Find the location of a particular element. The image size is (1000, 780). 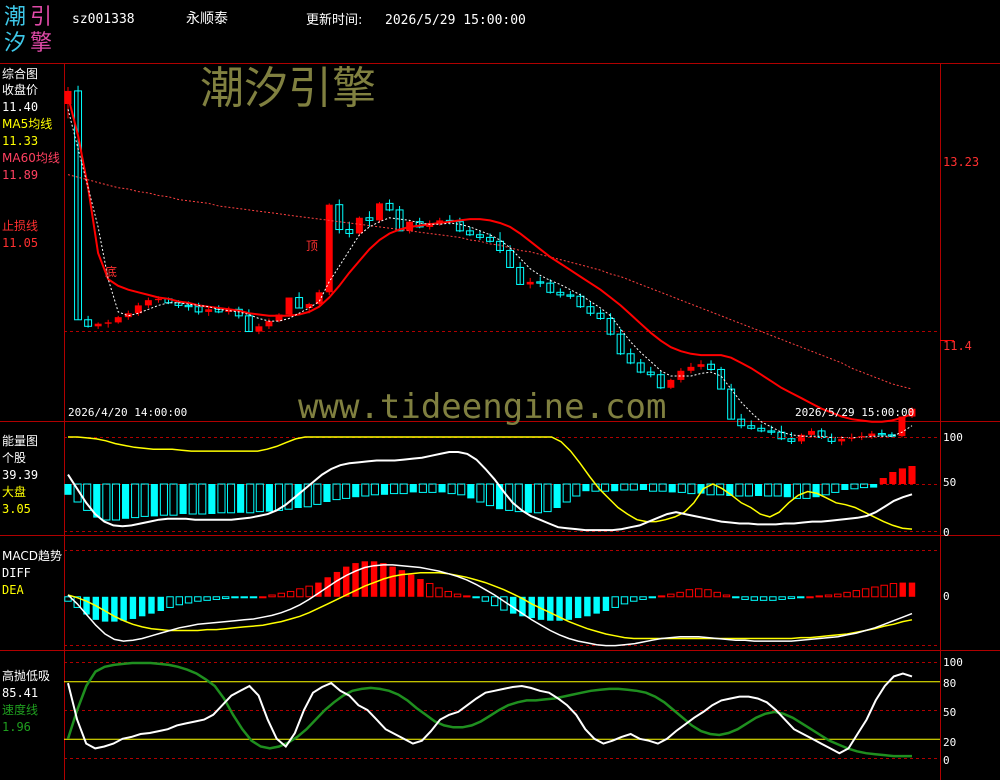

diff-label: DIFF is located at coordinates (16, 573).